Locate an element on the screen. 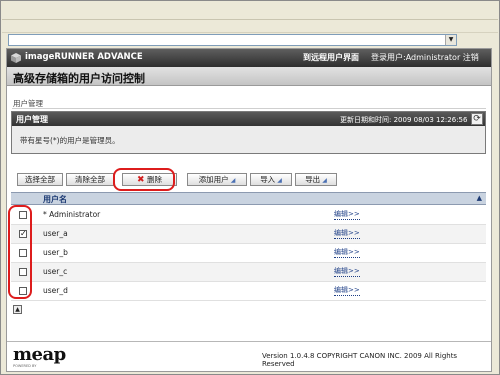 The width and height of the screenshot is (500, 375). title-bar: 高级存储箱的用户访问控制 is located at coordinates (249, 76).